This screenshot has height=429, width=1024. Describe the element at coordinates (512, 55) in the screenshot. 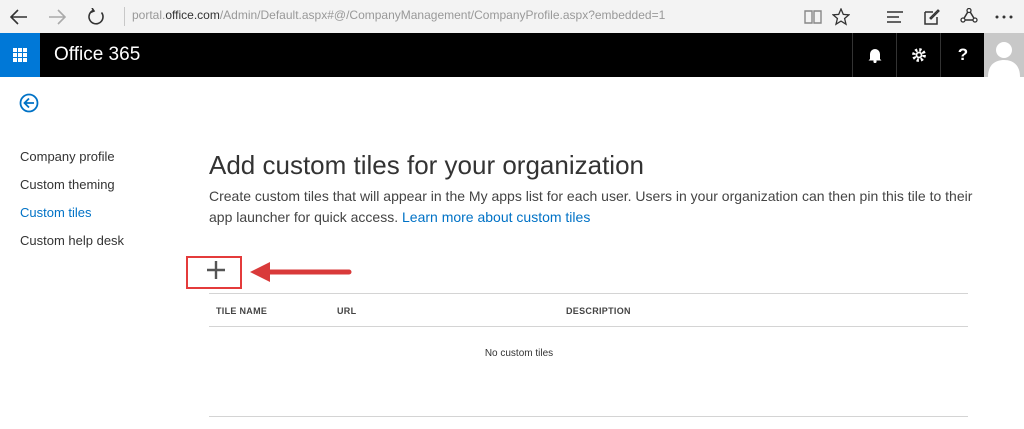

I see `suite-header: Office 365 ?` at that location.